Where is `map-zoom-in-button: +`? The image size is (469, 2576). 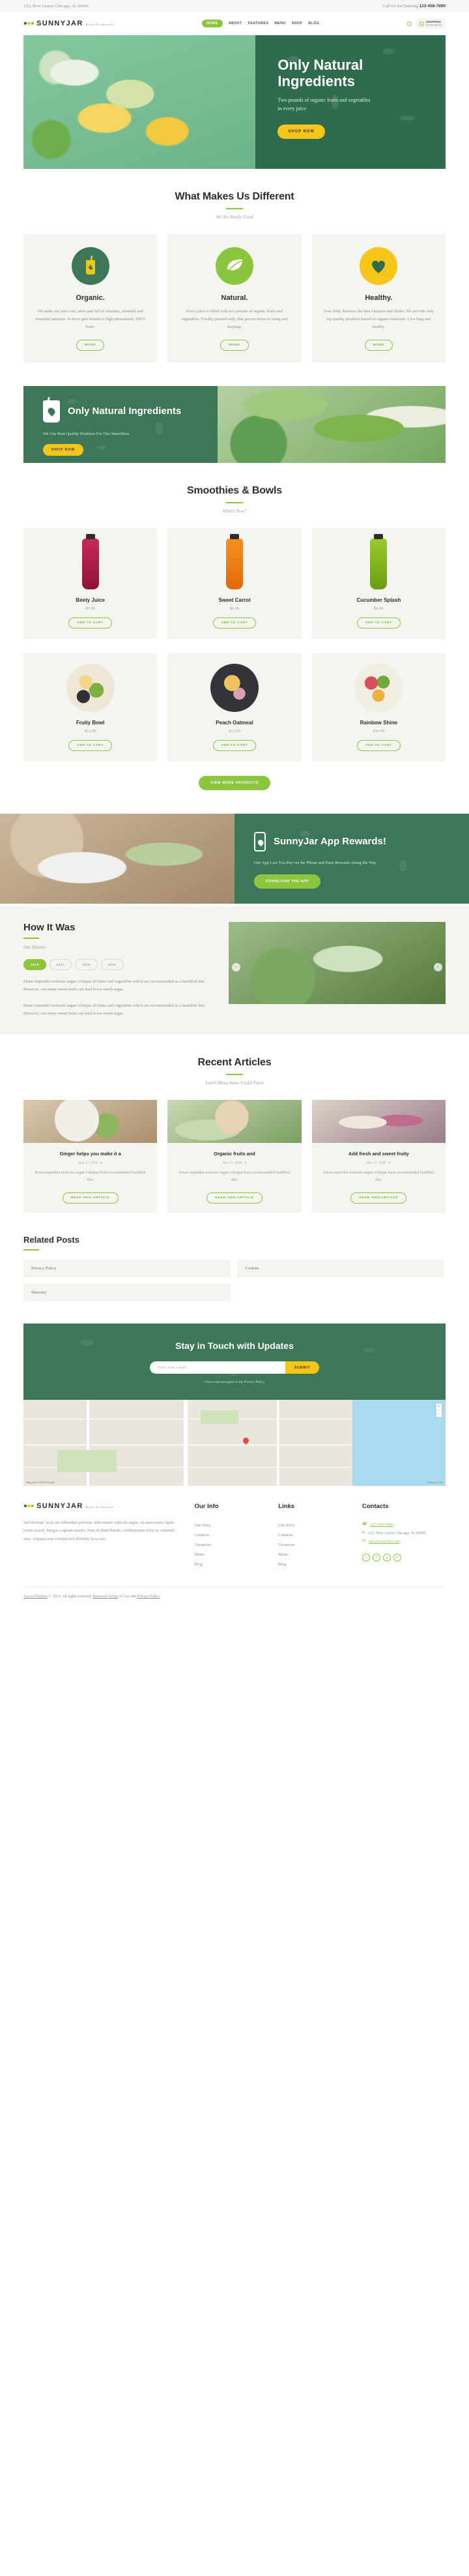 map-zoom-in-button: + is located at coordinates (439, 1407).